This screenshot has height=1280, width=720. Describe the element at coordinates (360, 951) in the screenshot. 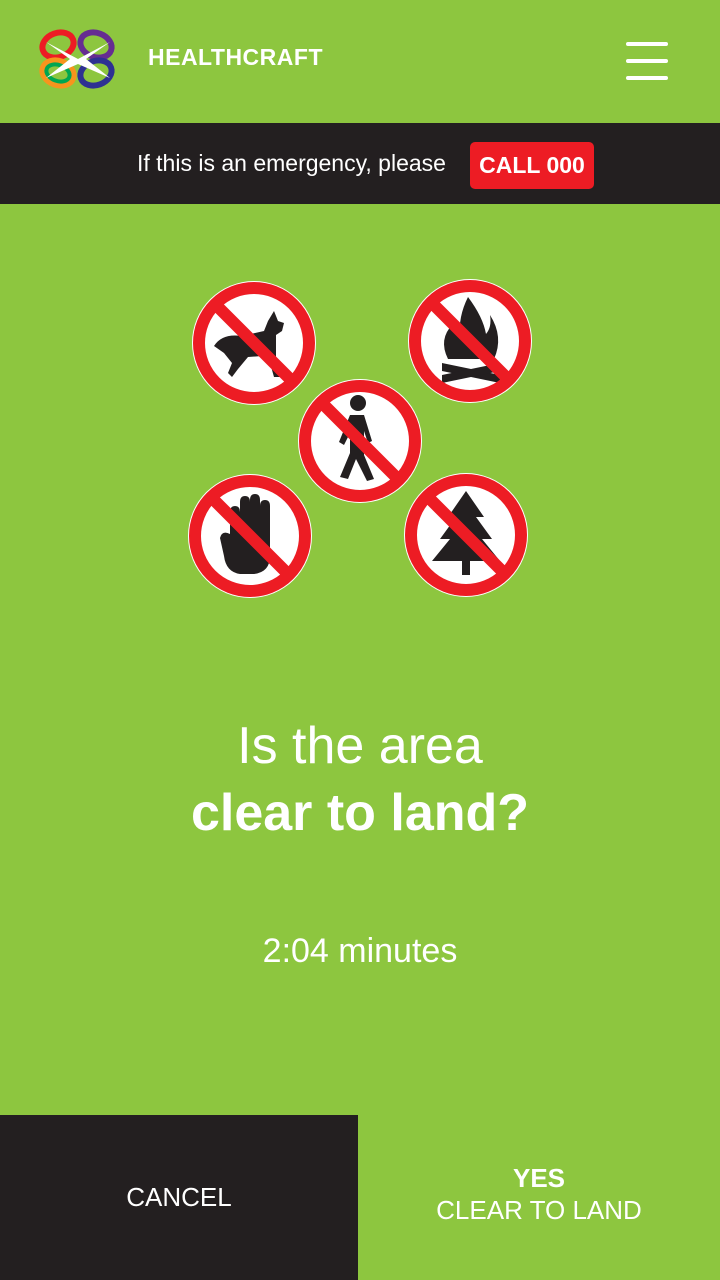

I see `countdown-timer: 2:04 minutes` at that location.